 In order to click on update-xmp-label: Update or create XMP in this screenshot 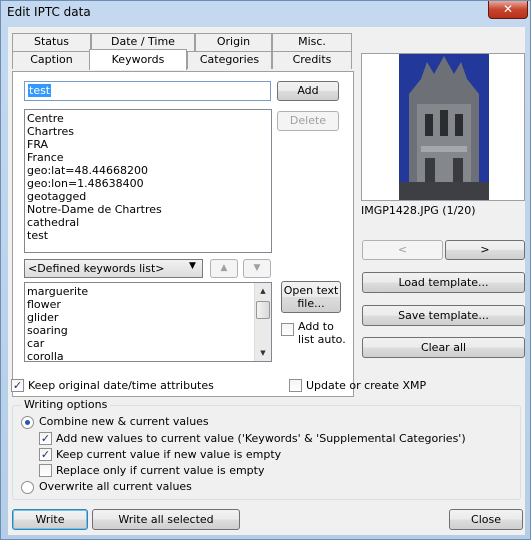, I will do `click(366, 385)`.